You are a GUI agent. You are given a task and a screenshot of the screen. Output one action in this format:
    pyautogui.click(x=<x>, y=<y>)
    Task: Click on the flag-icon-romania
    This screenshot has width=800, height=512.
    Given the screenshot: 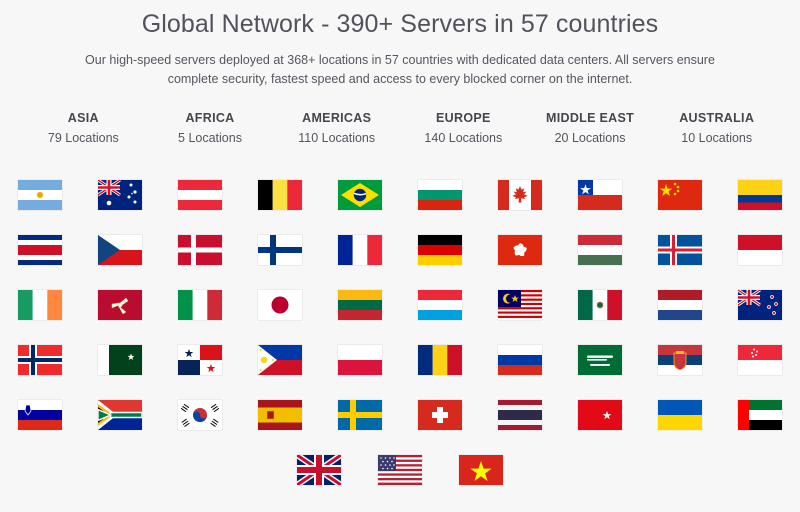 What is the action you would take?
    pyautogui.click(x=440, y=359)
    